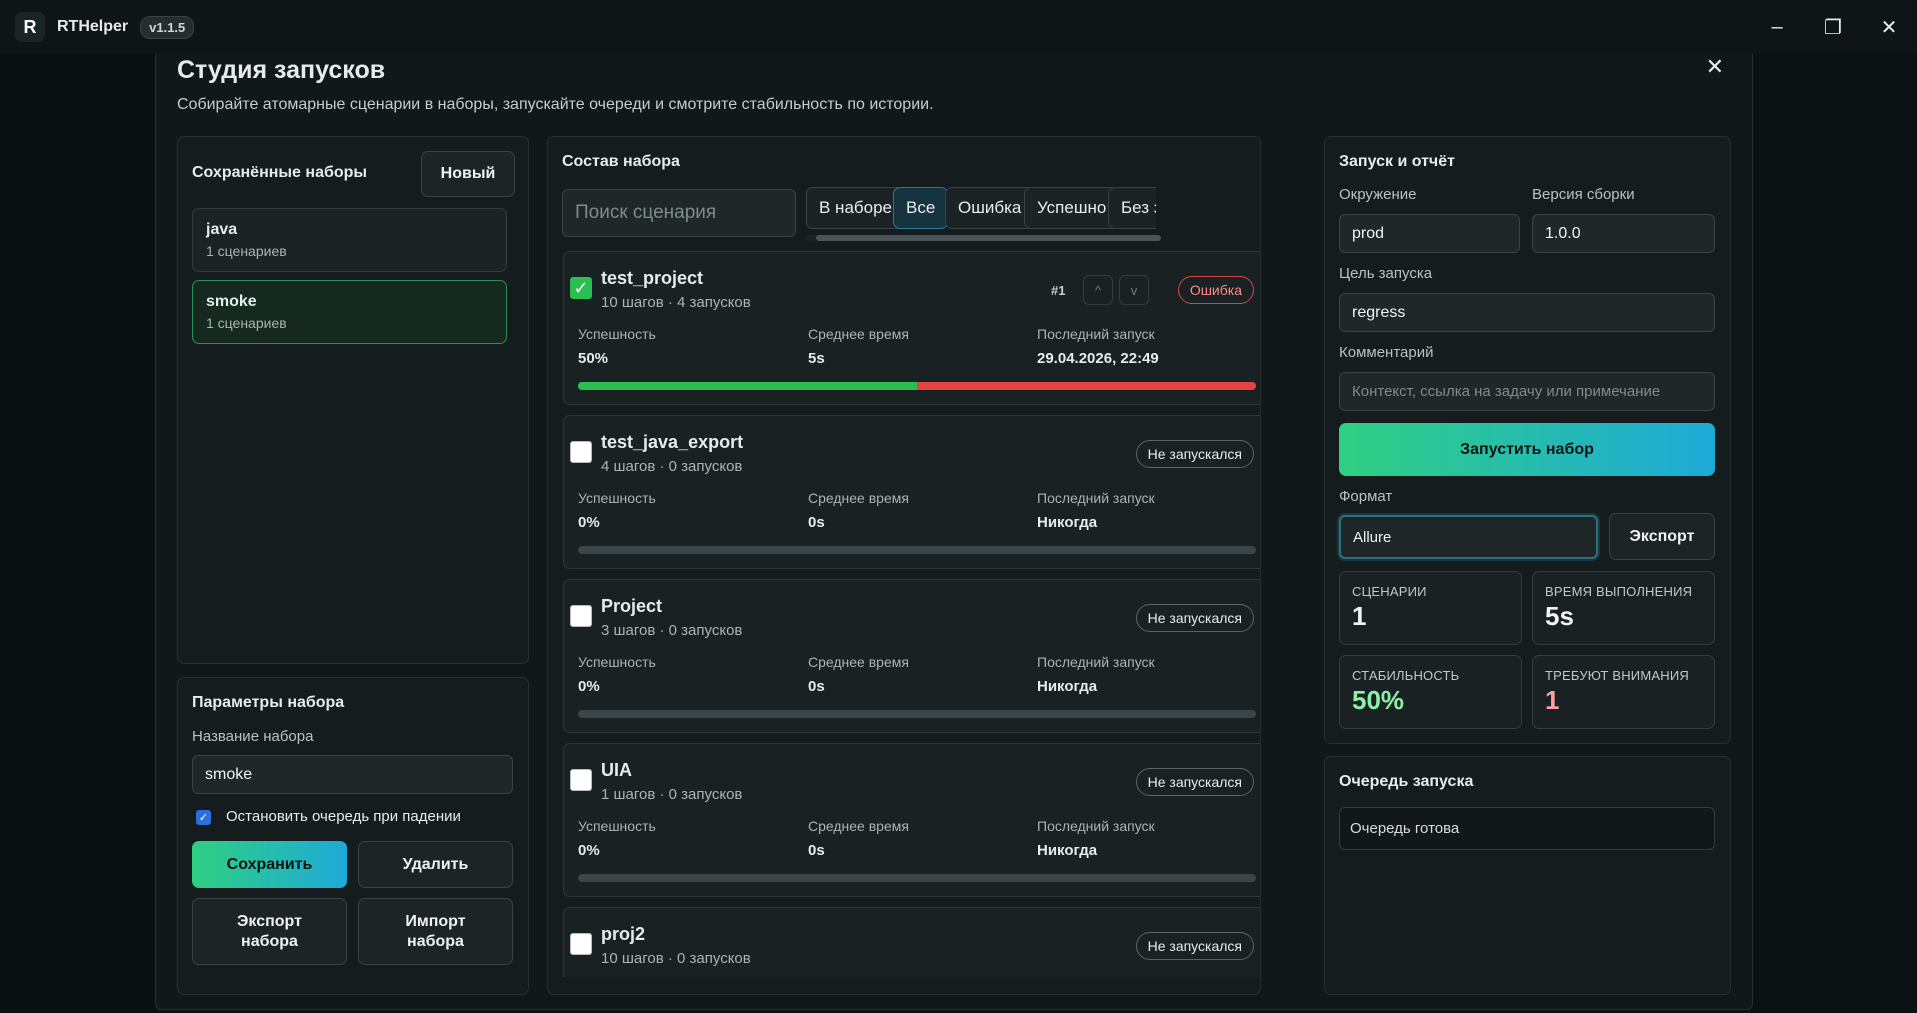 This screenshot has height=1013, width=1917. What do you see at coordinates (77, 533) in the screenshot?
I see `background-left` at bounding box center [77, 533].